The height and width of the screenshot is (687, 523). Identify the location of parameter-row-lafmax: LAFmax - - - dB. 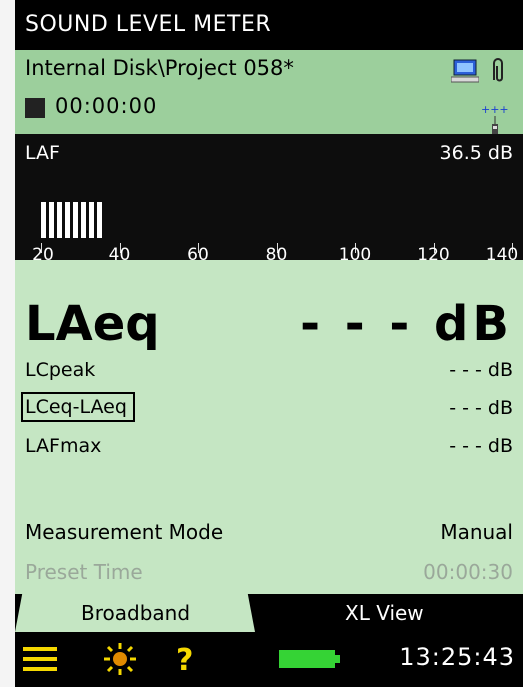
(269, 447).